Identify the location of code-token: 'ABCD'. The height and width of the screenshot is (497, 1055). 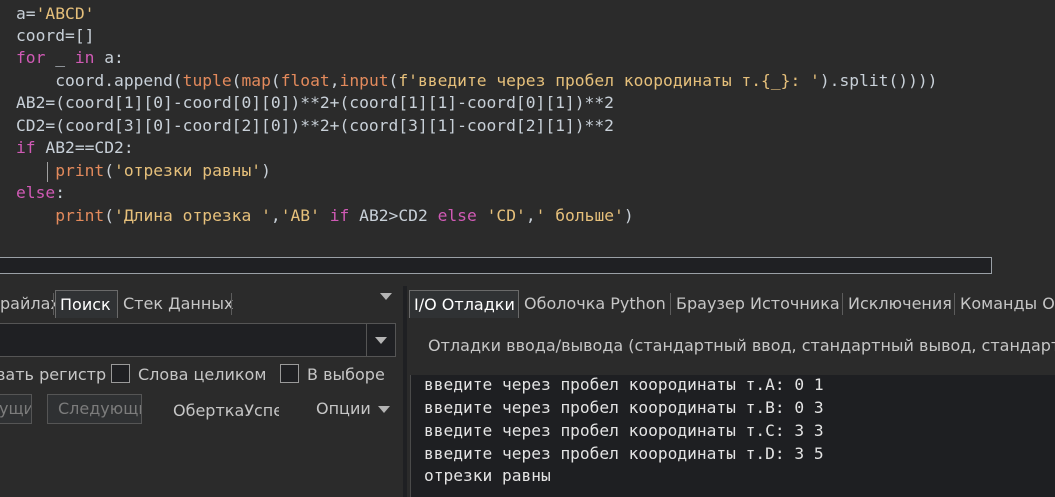
(65, 13).